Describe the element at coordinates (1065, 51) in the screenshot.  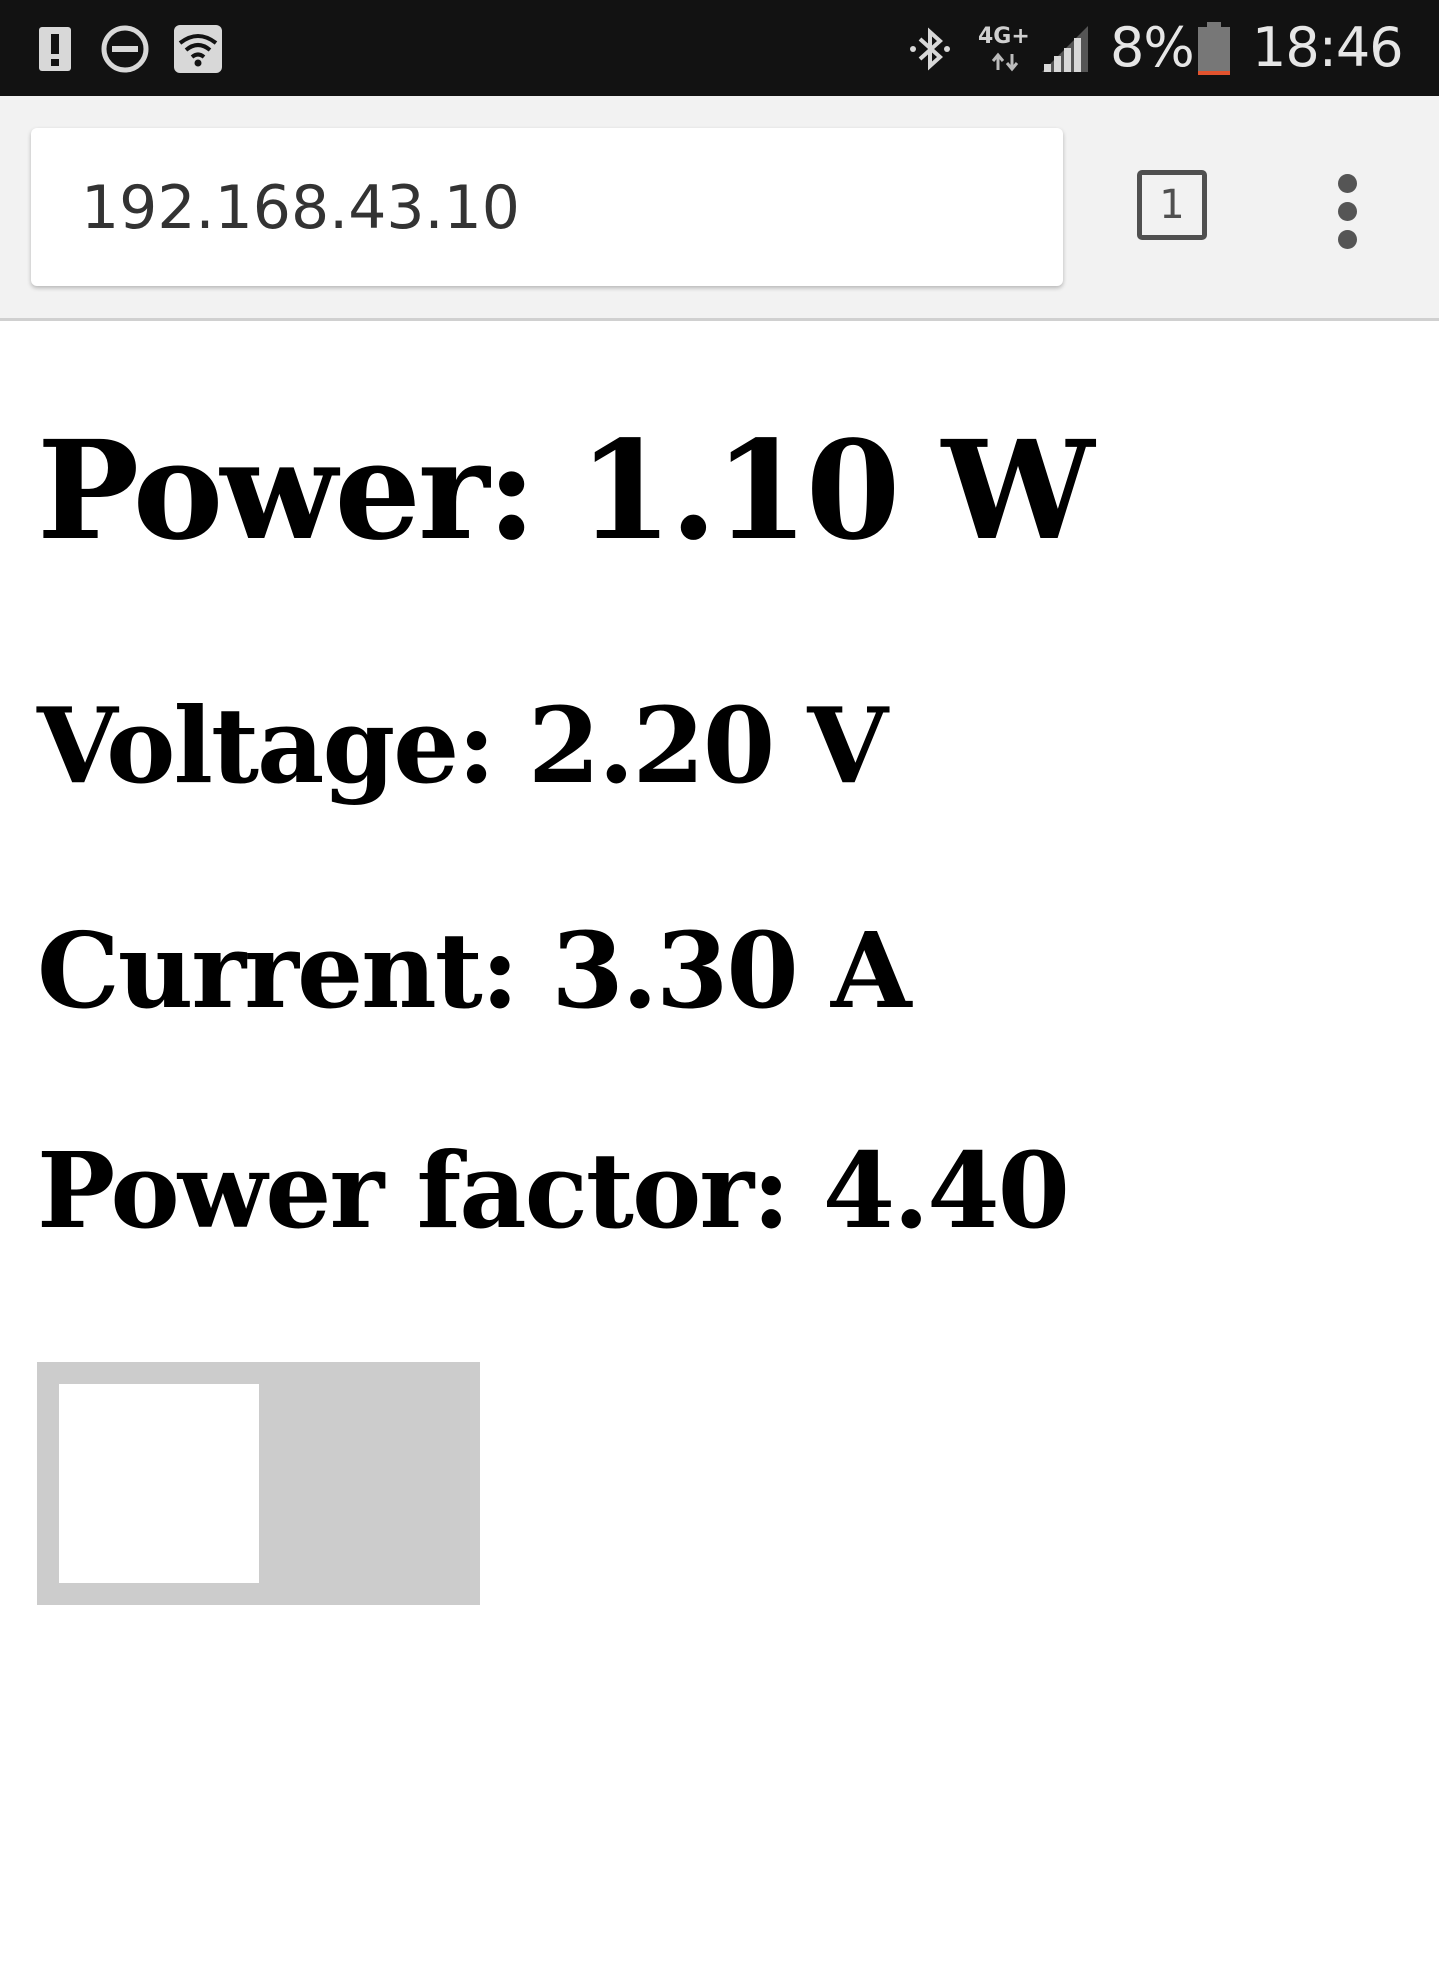
I see `signal-icon` at that location.